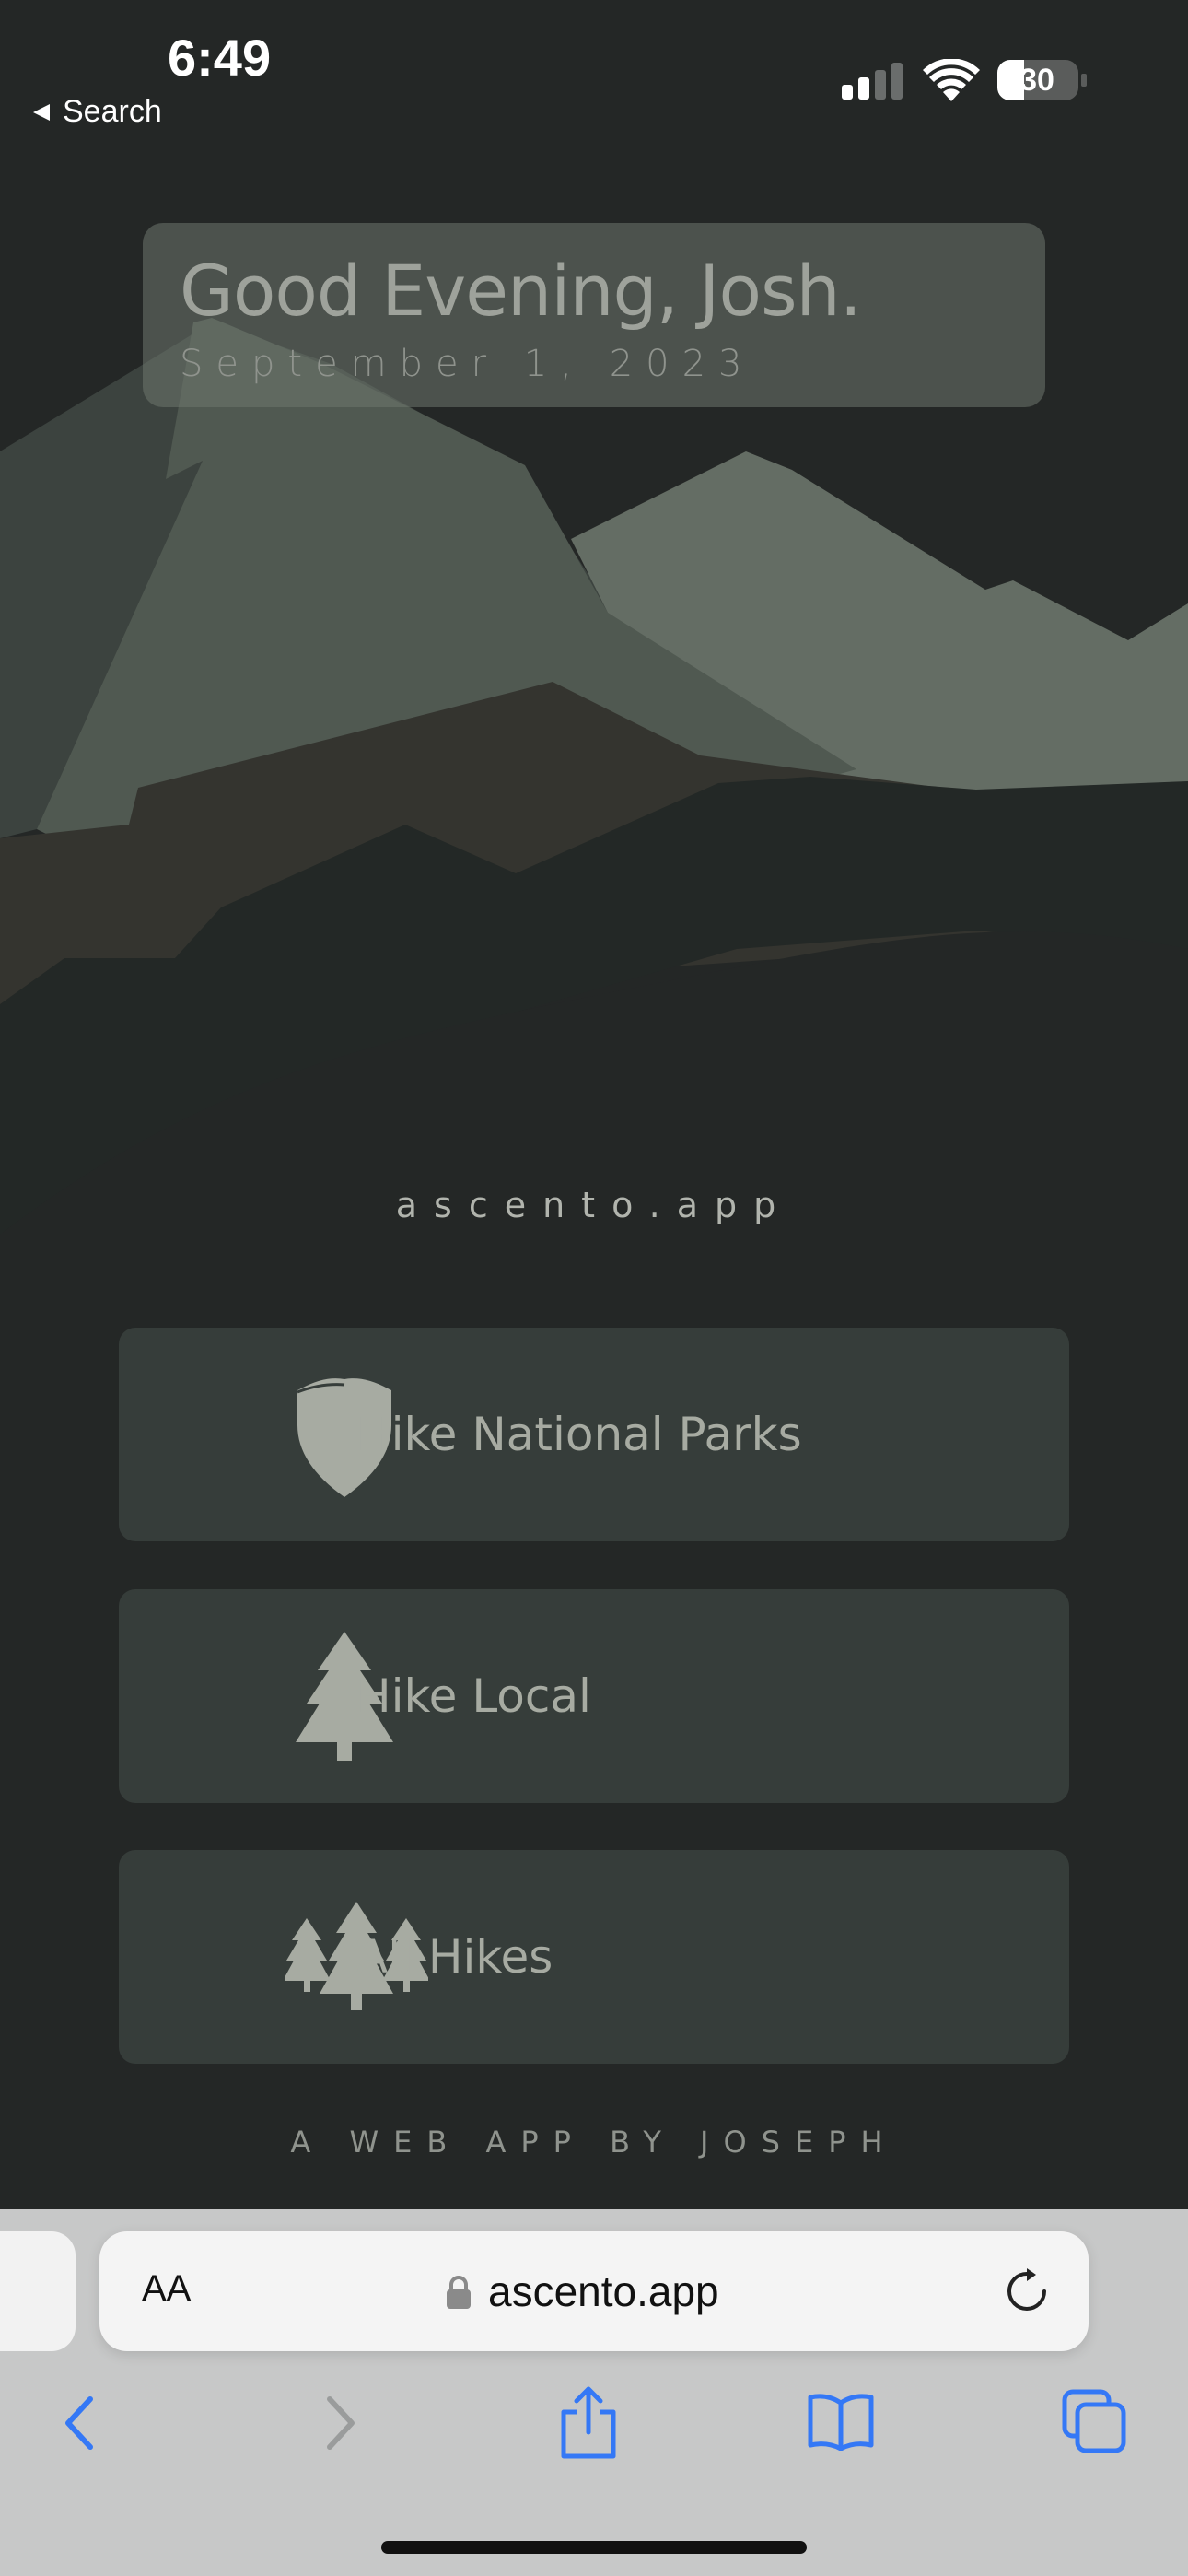 The height and width of the screenshot is (2576, 1188). What do you see at coordinates (579, 1434) in the screenshot?
I see `nav-label: Hike National Parks` at bounding box center [579, 1434].